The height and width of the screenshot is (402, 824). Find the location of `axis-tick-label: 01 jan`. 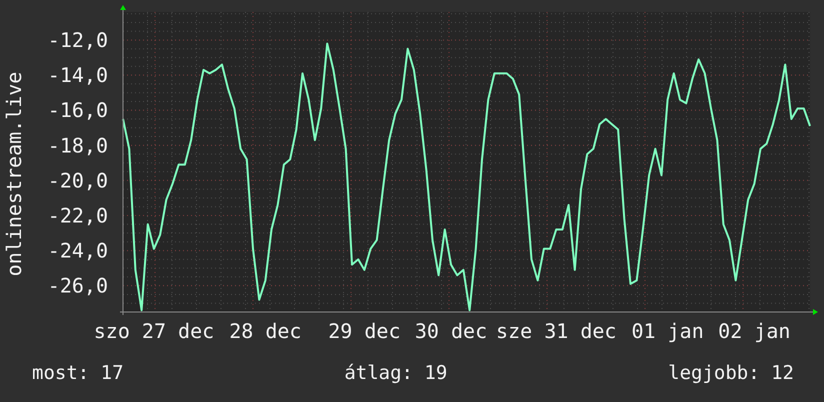

axis-tick-label: 01 jan is located at coordinates (668, 331).